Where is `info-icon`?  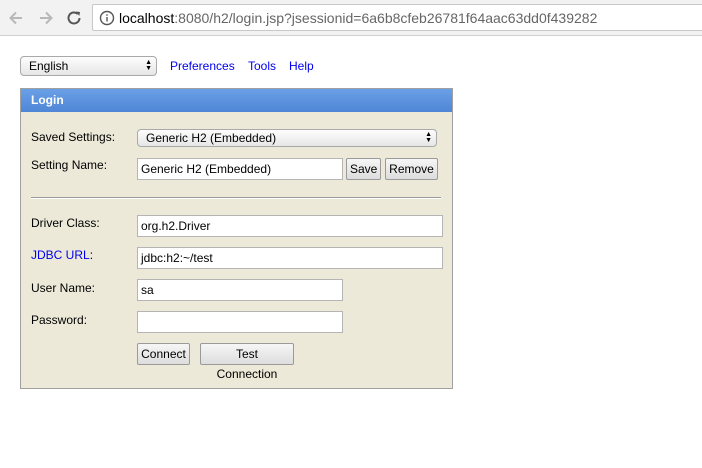
info-icon is located at coordinates (107, 18).